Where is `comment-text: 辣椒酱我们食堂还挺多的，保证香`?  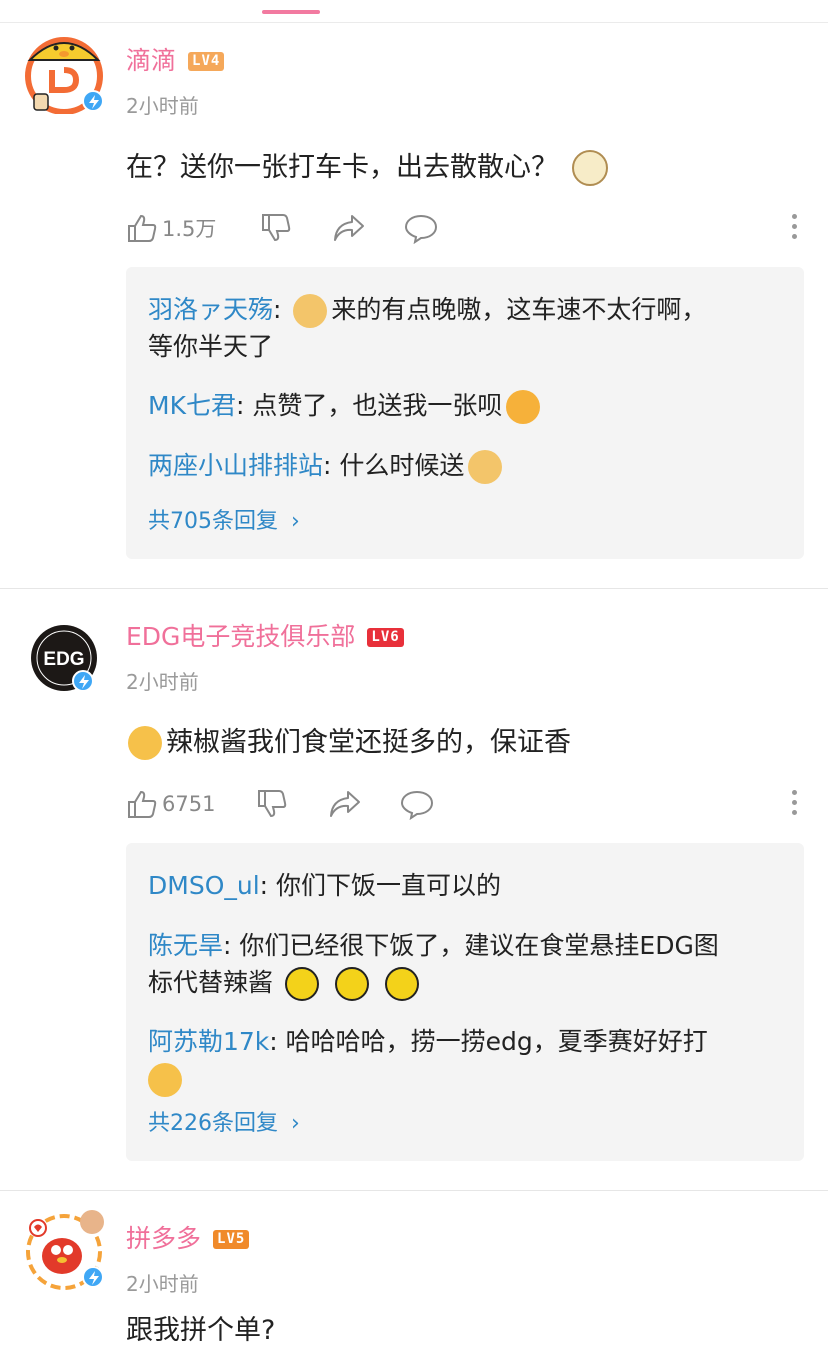
comment-text: 辣椒酱我们食堂还挺多的，保证香 is located at coordinates (349, 743).